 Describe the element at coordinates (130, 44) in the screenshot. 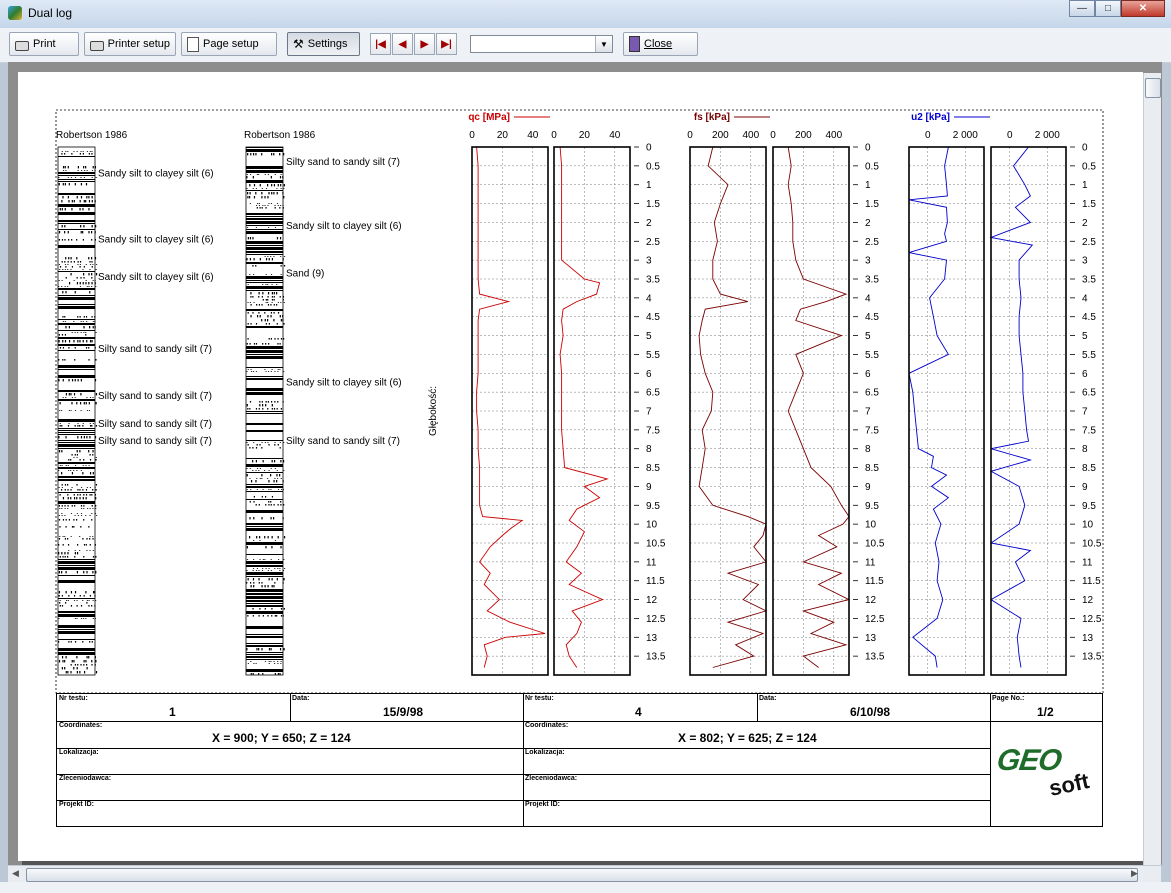

I see `printer-setup-button: Printer setup` at that location.